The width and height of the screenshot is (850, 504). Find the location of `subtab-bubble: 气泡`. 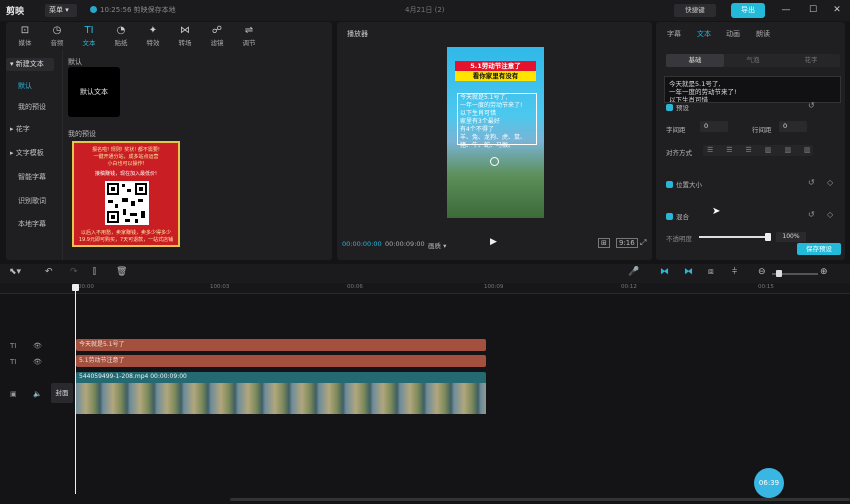

subtab-bubble: 气泡 is located at coordinates (753, 60).